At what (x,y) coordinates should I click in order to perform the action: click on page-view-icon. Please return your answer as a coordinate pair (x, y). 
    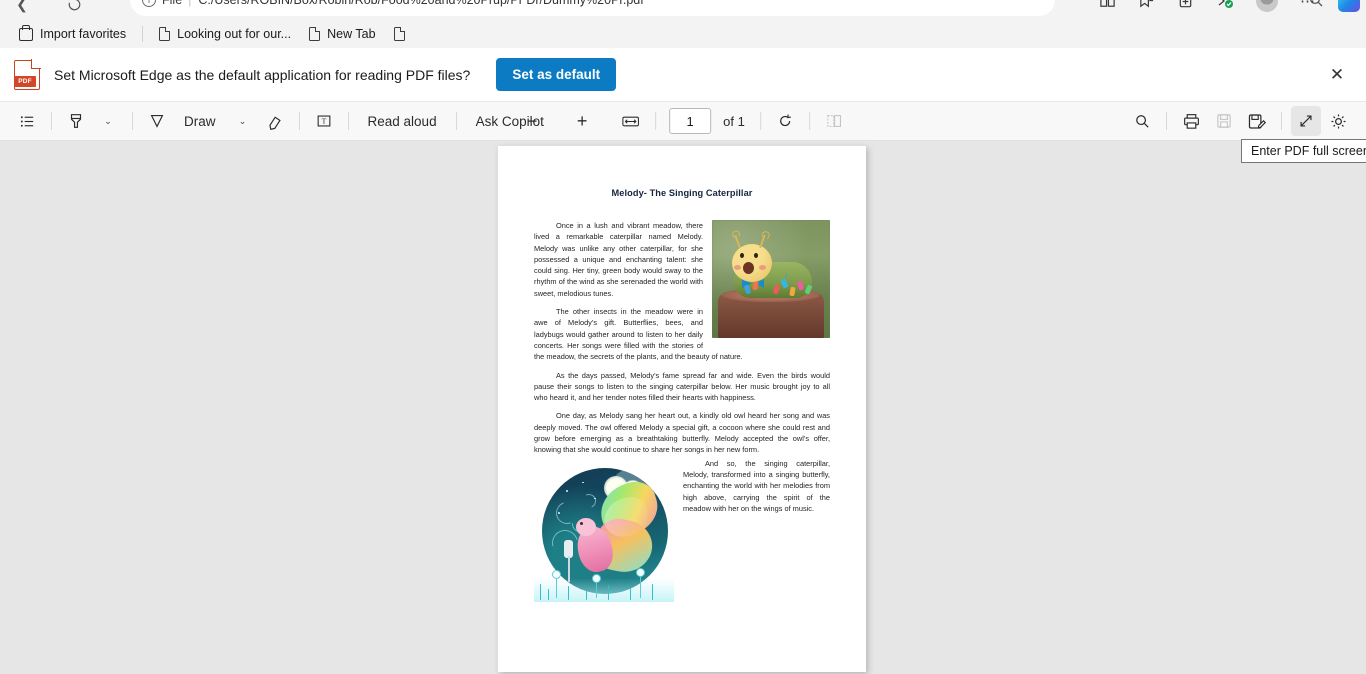
    Looking at the image, I should click on (834, 121).